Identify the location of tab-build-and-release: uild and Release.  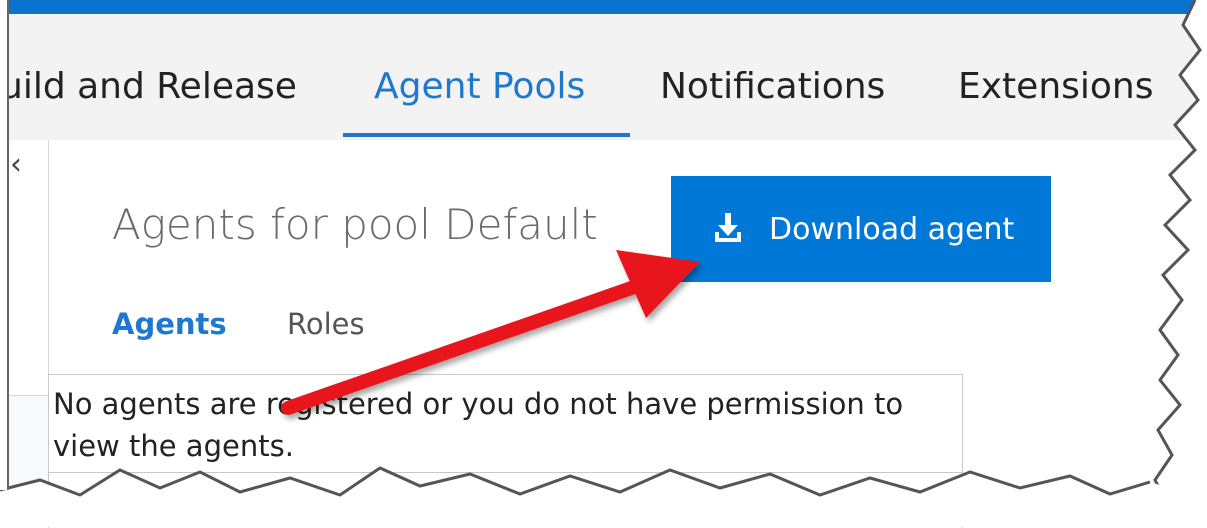
(148, 86).